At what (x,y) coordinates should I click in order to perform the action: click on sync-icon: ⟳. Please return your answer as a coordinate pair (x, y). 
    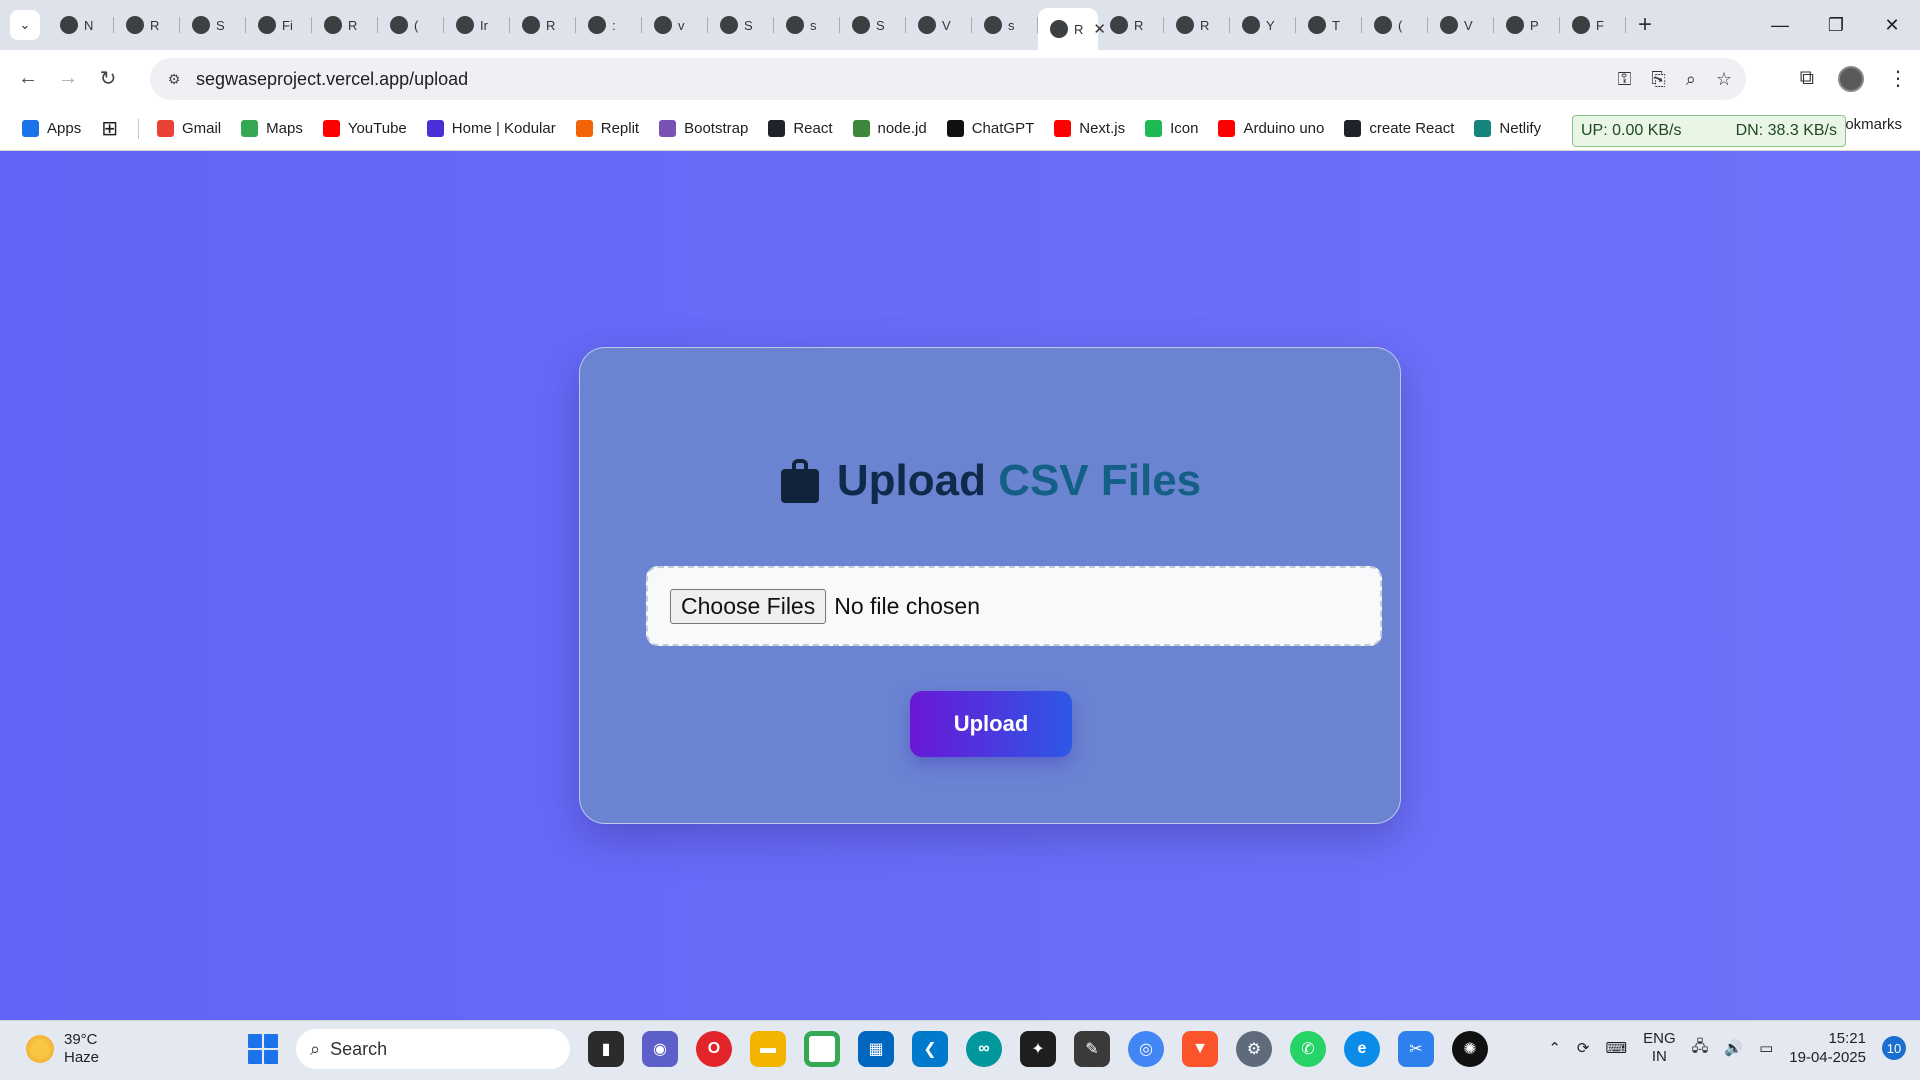
    Looking at the image, I should click on (1583, 1048).